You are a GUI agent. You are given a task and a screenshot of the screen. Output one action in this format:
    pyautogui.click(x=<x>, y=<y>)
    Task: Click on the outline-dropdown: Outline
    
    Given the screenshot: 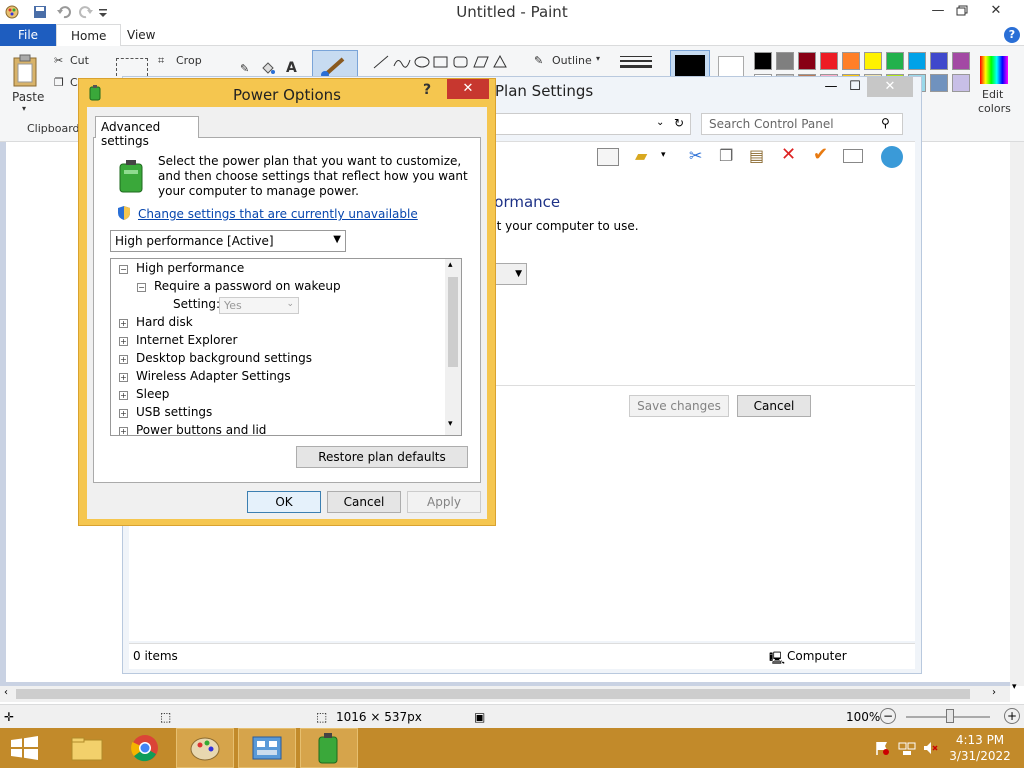 What is the action you would take?
    pyautogui.click(x=572, y=60)
    